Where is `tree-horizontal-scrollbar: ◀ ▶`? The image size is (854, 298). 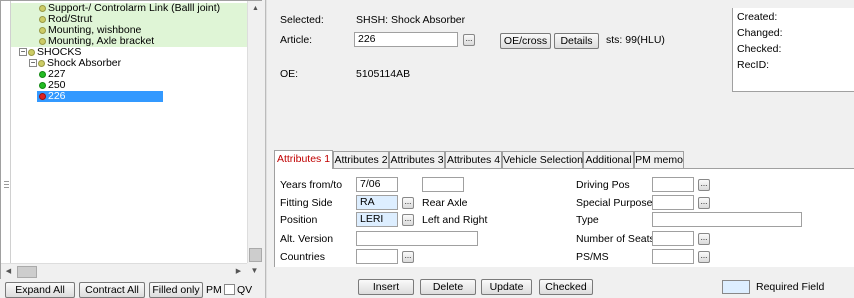
tree-horizontal-scrollbar: ◀ ▶ is located at coordinates (124, 271).